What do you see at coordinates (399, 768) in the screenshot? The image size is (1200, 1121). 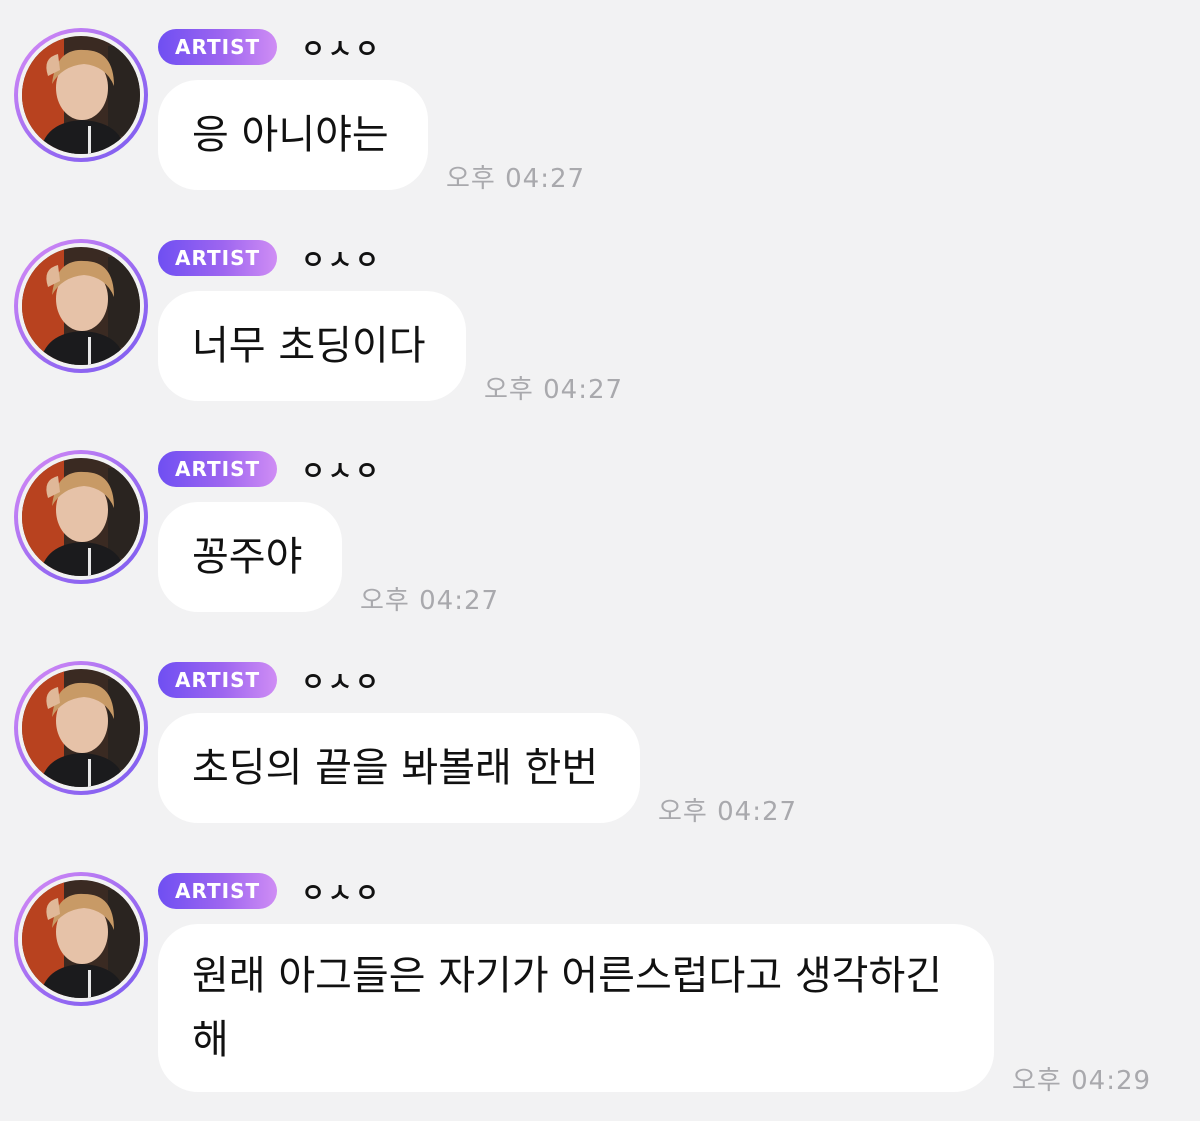 I see `message-bubble: 초딩의 끝을 봐볼래 한번` at bounding box center [399, 768].